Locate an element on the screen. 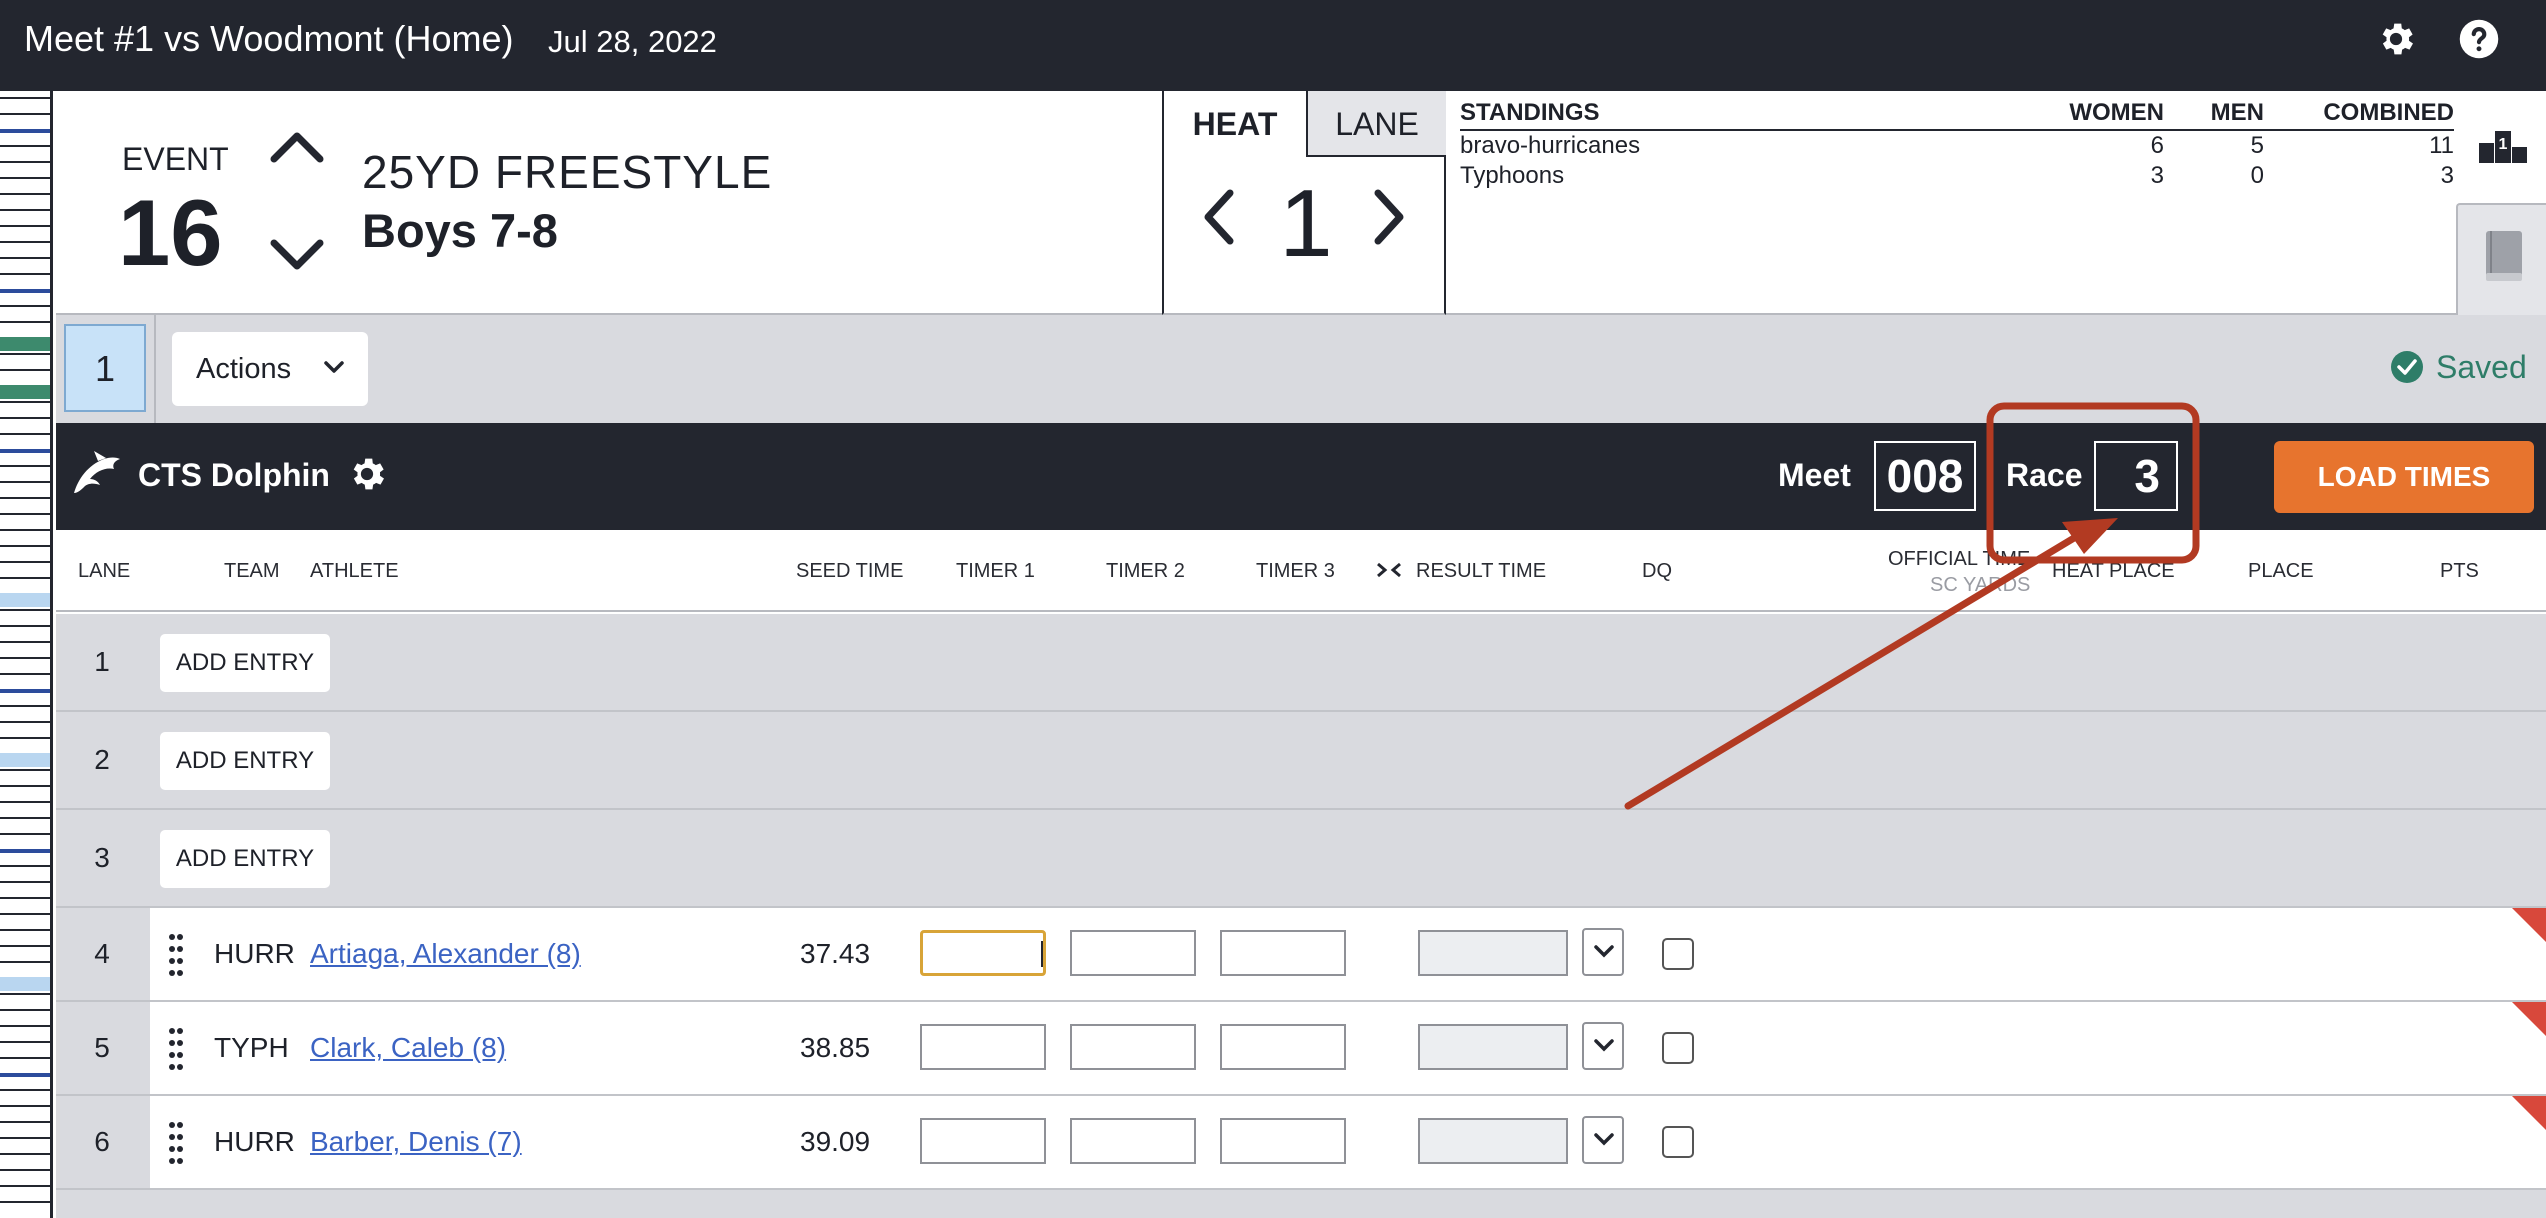  empty-lane-row: 3 ADD ENTRY is located at coordinates (1301, 859).